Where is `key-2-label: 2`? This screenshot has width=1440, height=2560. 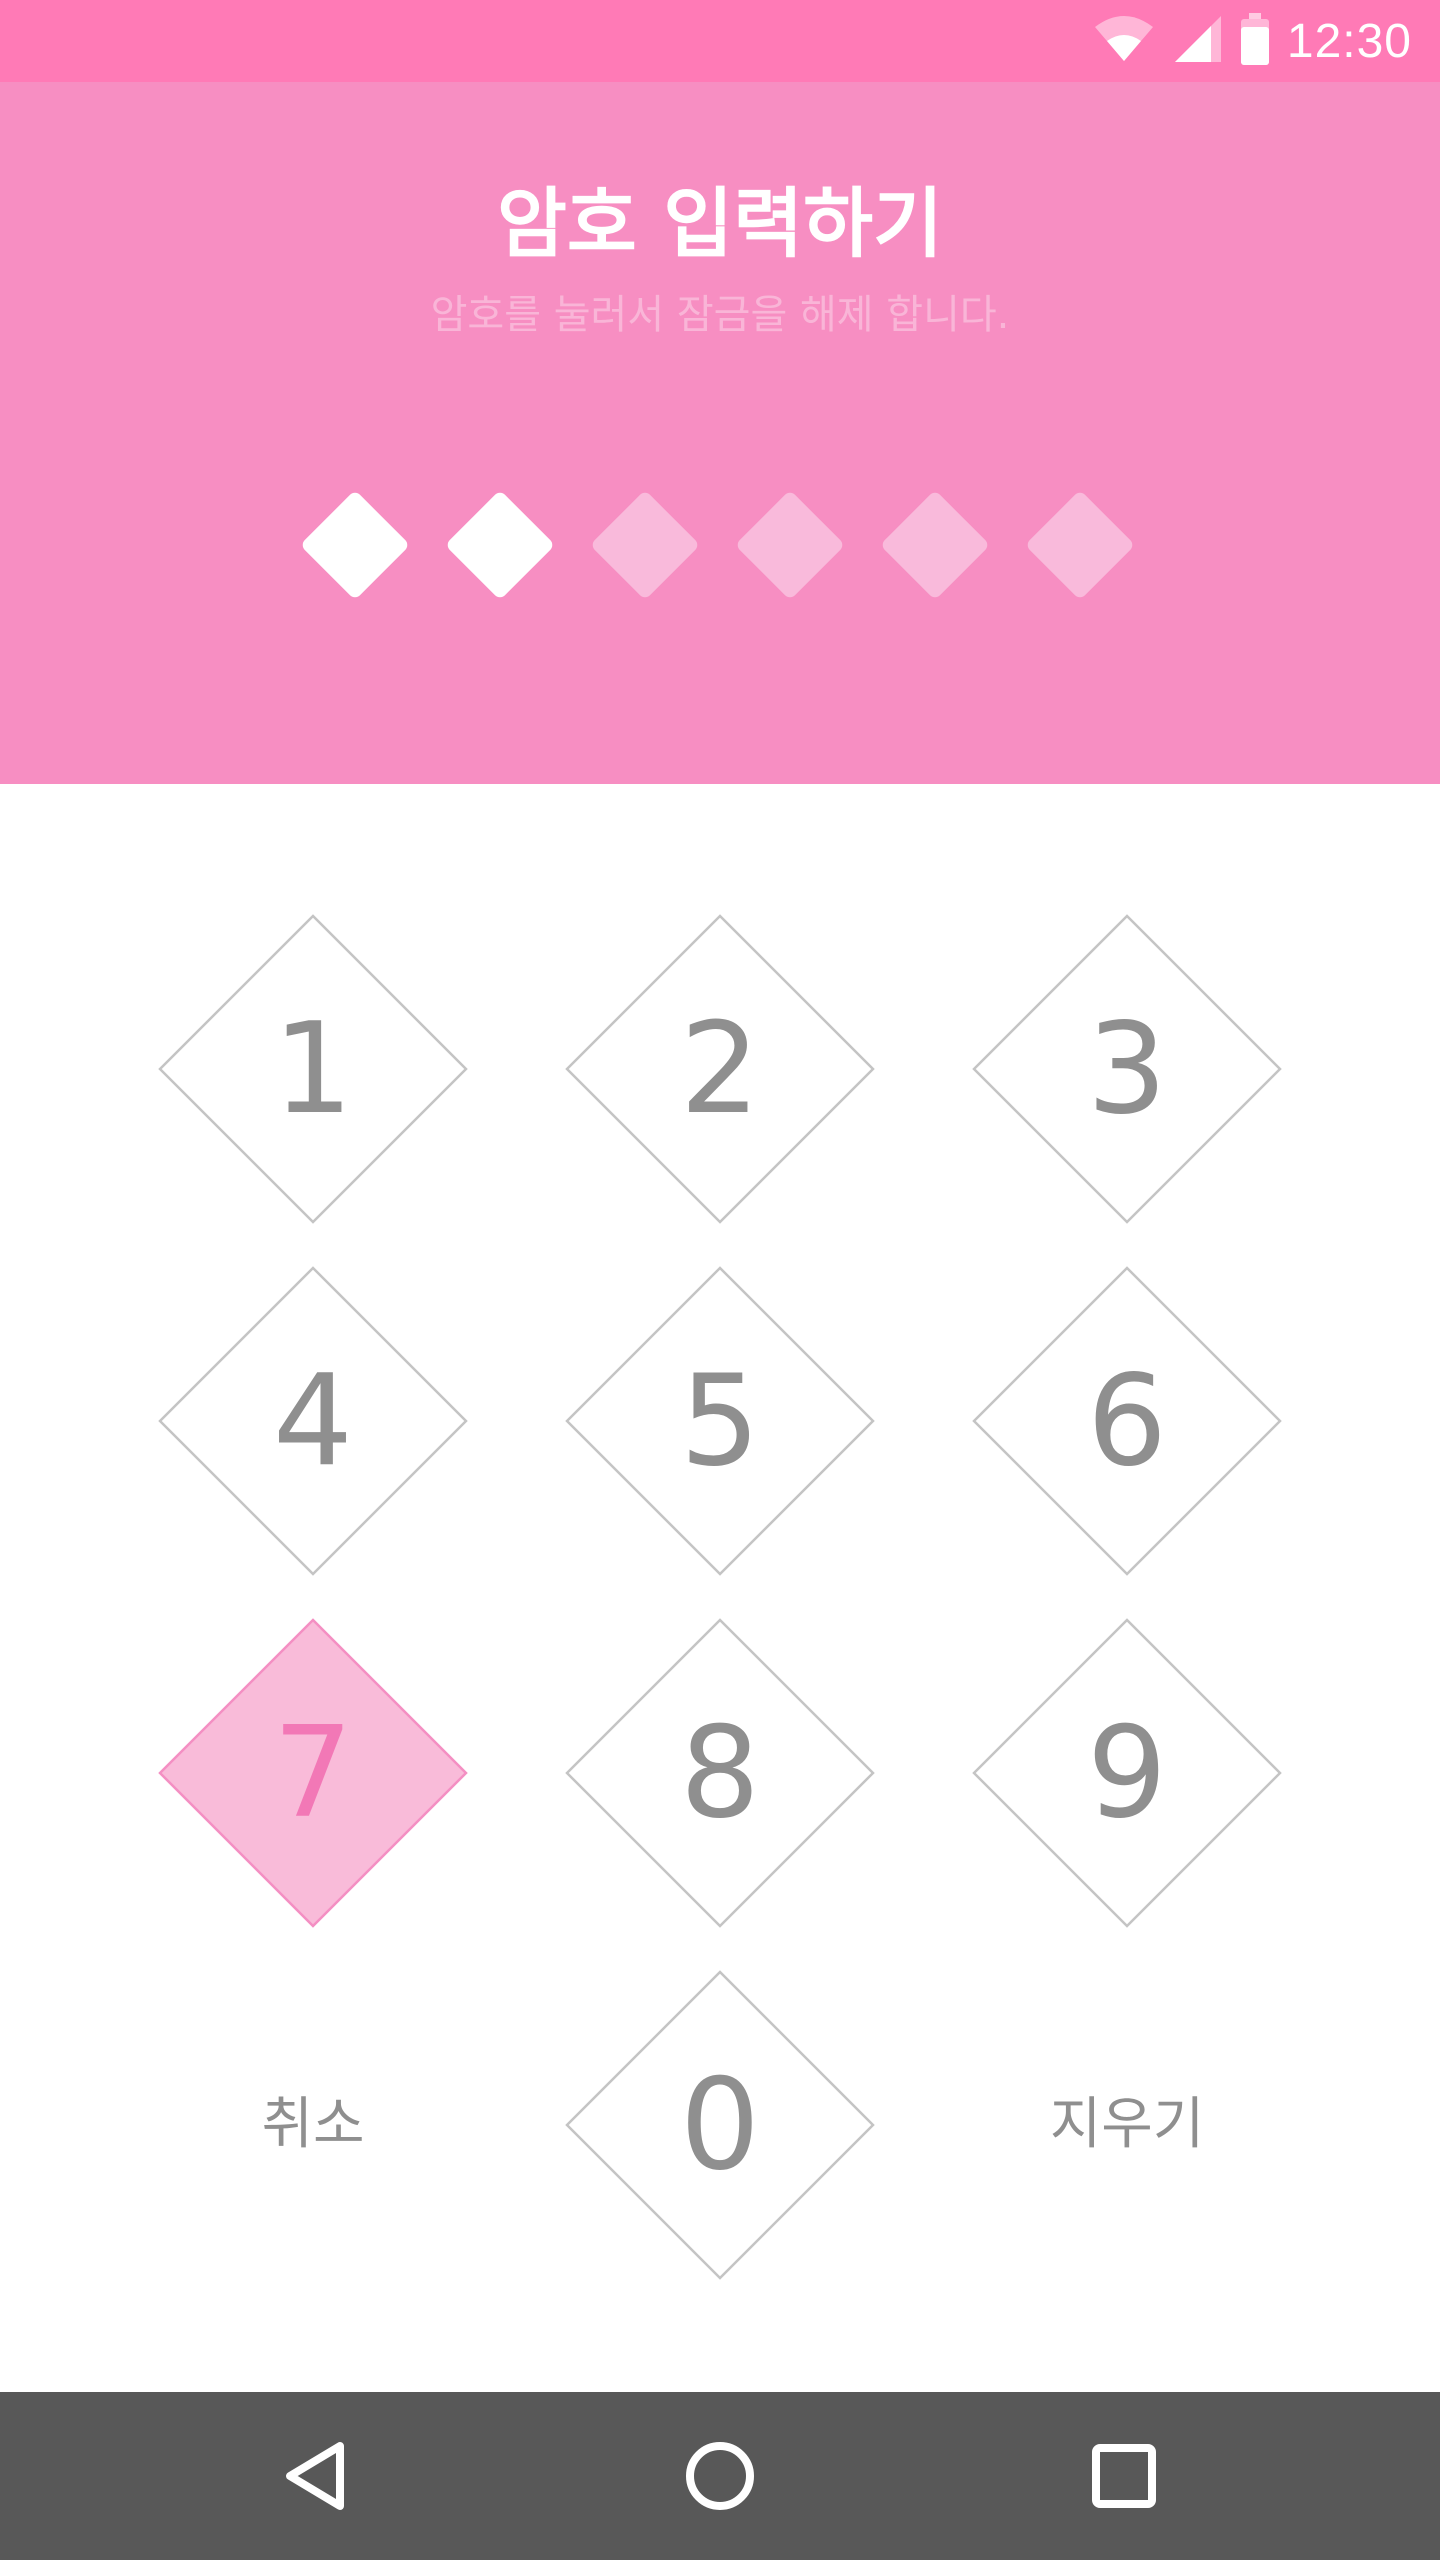 key-2-label: 2 is located at coordinates (720, 1068).